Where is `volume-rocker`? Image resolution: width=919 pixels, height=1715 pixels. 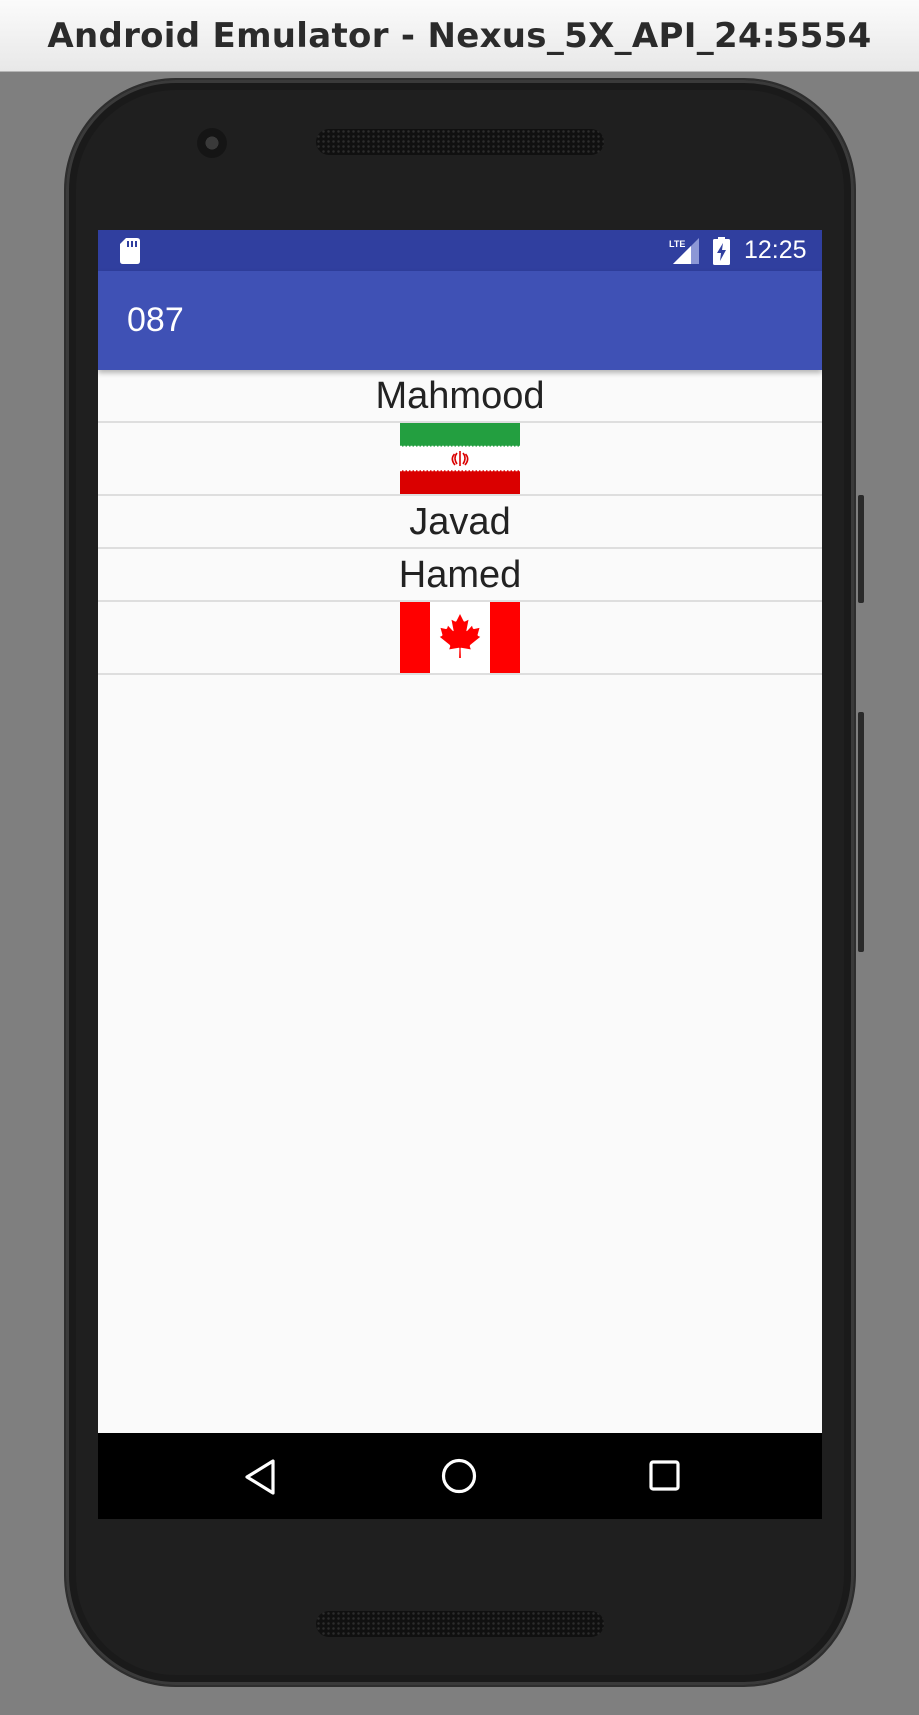 volume-rocker is located at coordinates (861, 832).